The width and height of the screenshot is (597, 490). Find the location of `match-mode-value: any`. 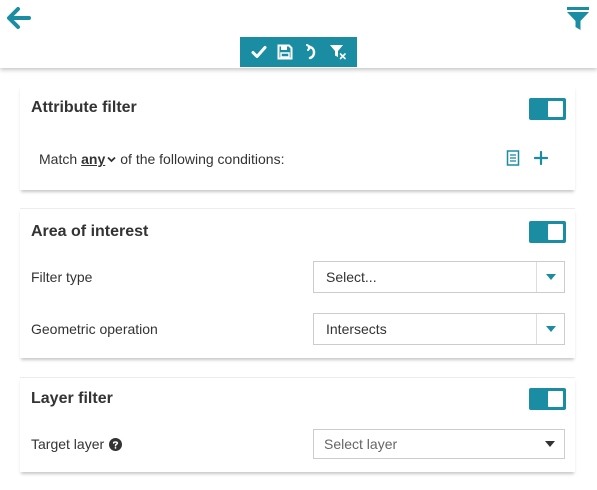

match-mode-value: any is located at coordinates (93, 159).